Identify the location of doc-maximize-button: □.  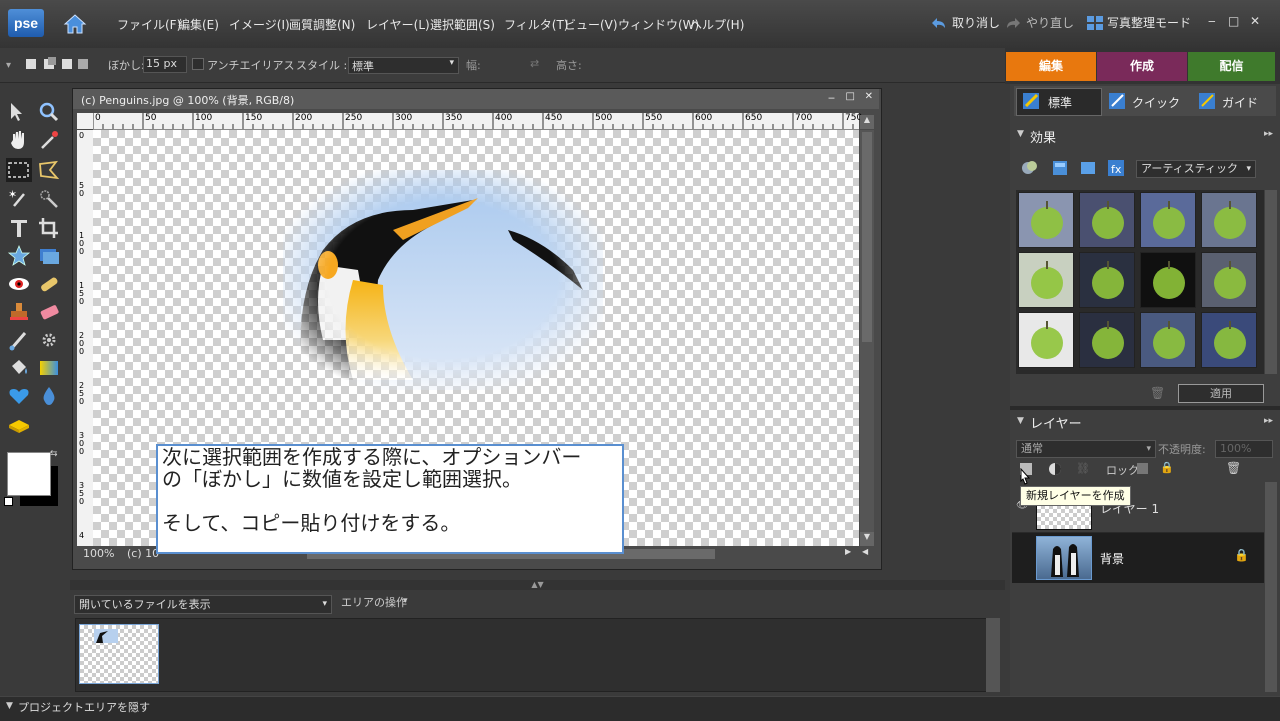
(850, 96).